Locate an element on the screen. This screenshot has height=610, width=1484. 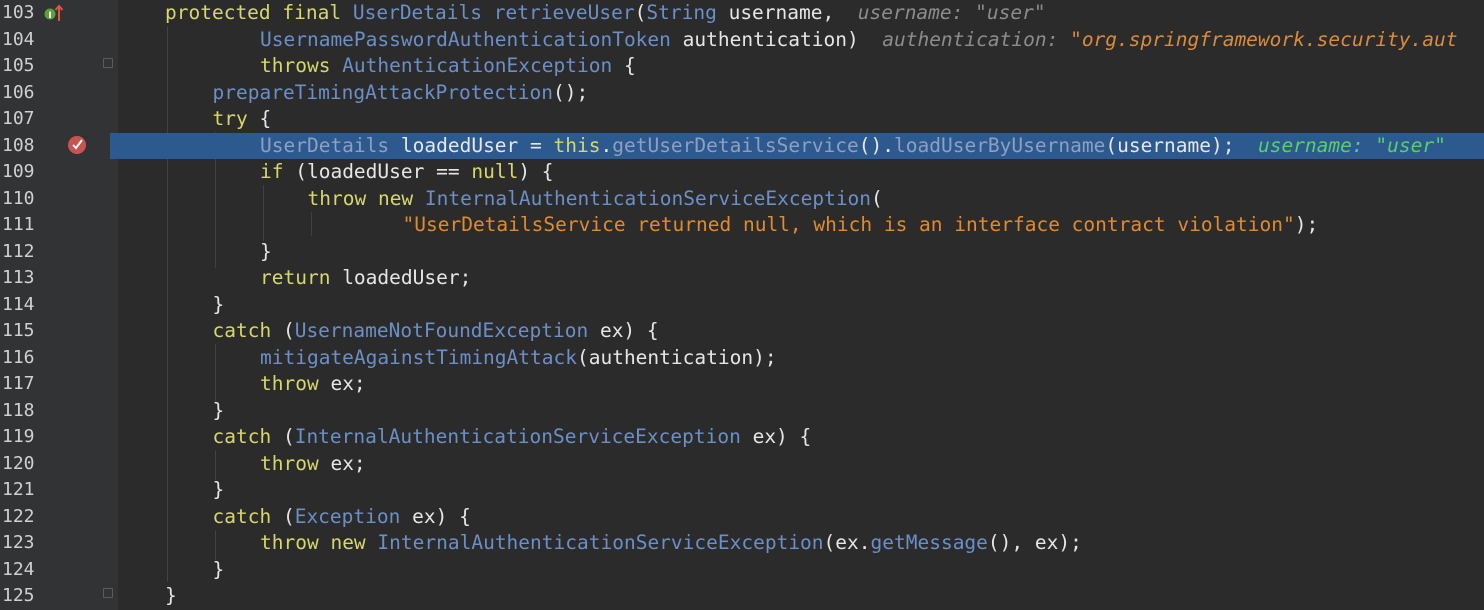
code-token: try is located at coordinates (236, 118).